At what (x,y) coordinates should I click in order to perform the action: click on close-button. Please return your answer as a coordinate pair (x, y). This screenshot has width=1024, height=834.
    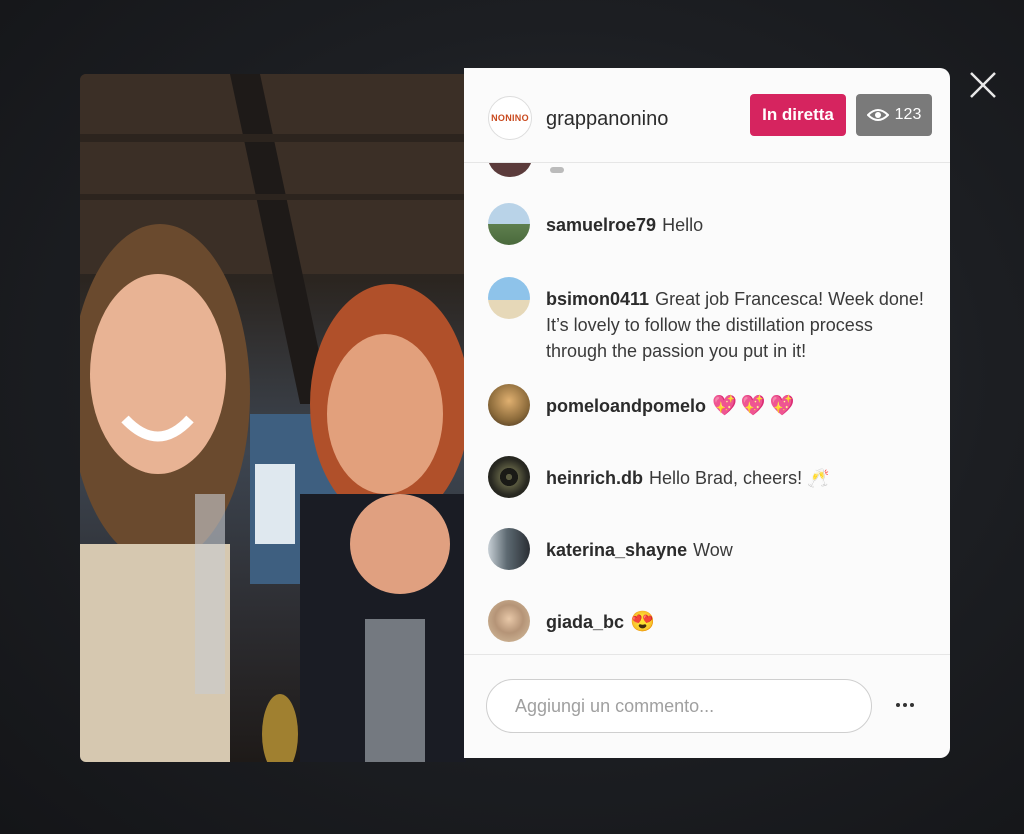
    Looking at the image, I should click on (983, 85).